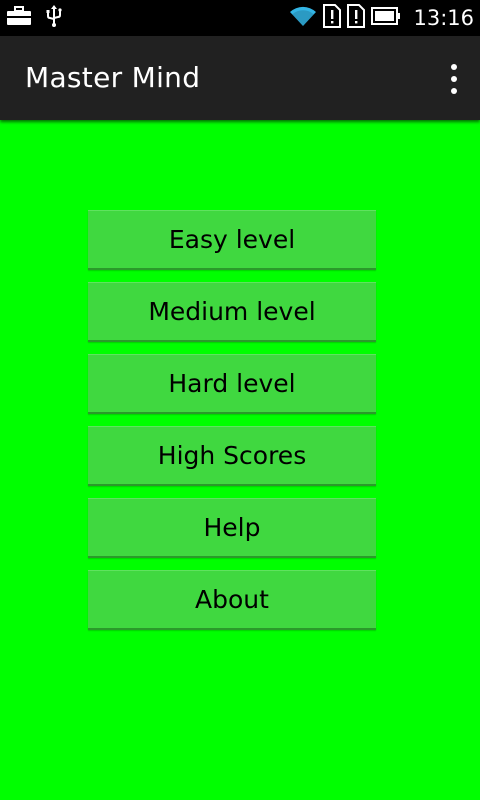 This screenshot has width=480, height=800. What do you see at coordinates (232, 384) in the screenshot?
I see `hard-level-button: Hard level` at bounding box center [232, 384].